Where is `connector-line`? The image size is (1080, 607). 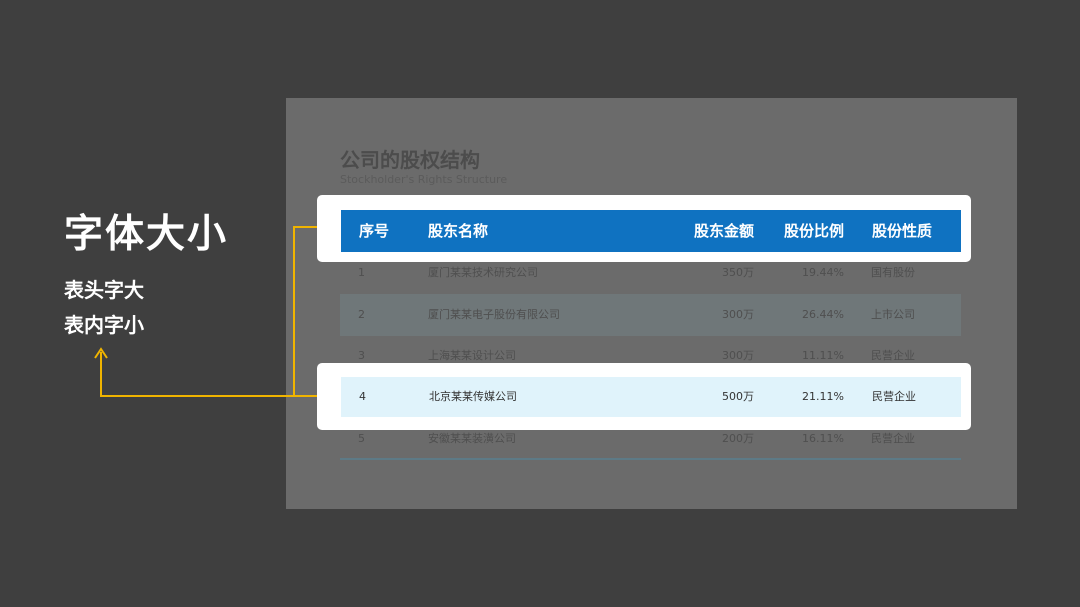 connector-line is located at coordinates (305, 311).